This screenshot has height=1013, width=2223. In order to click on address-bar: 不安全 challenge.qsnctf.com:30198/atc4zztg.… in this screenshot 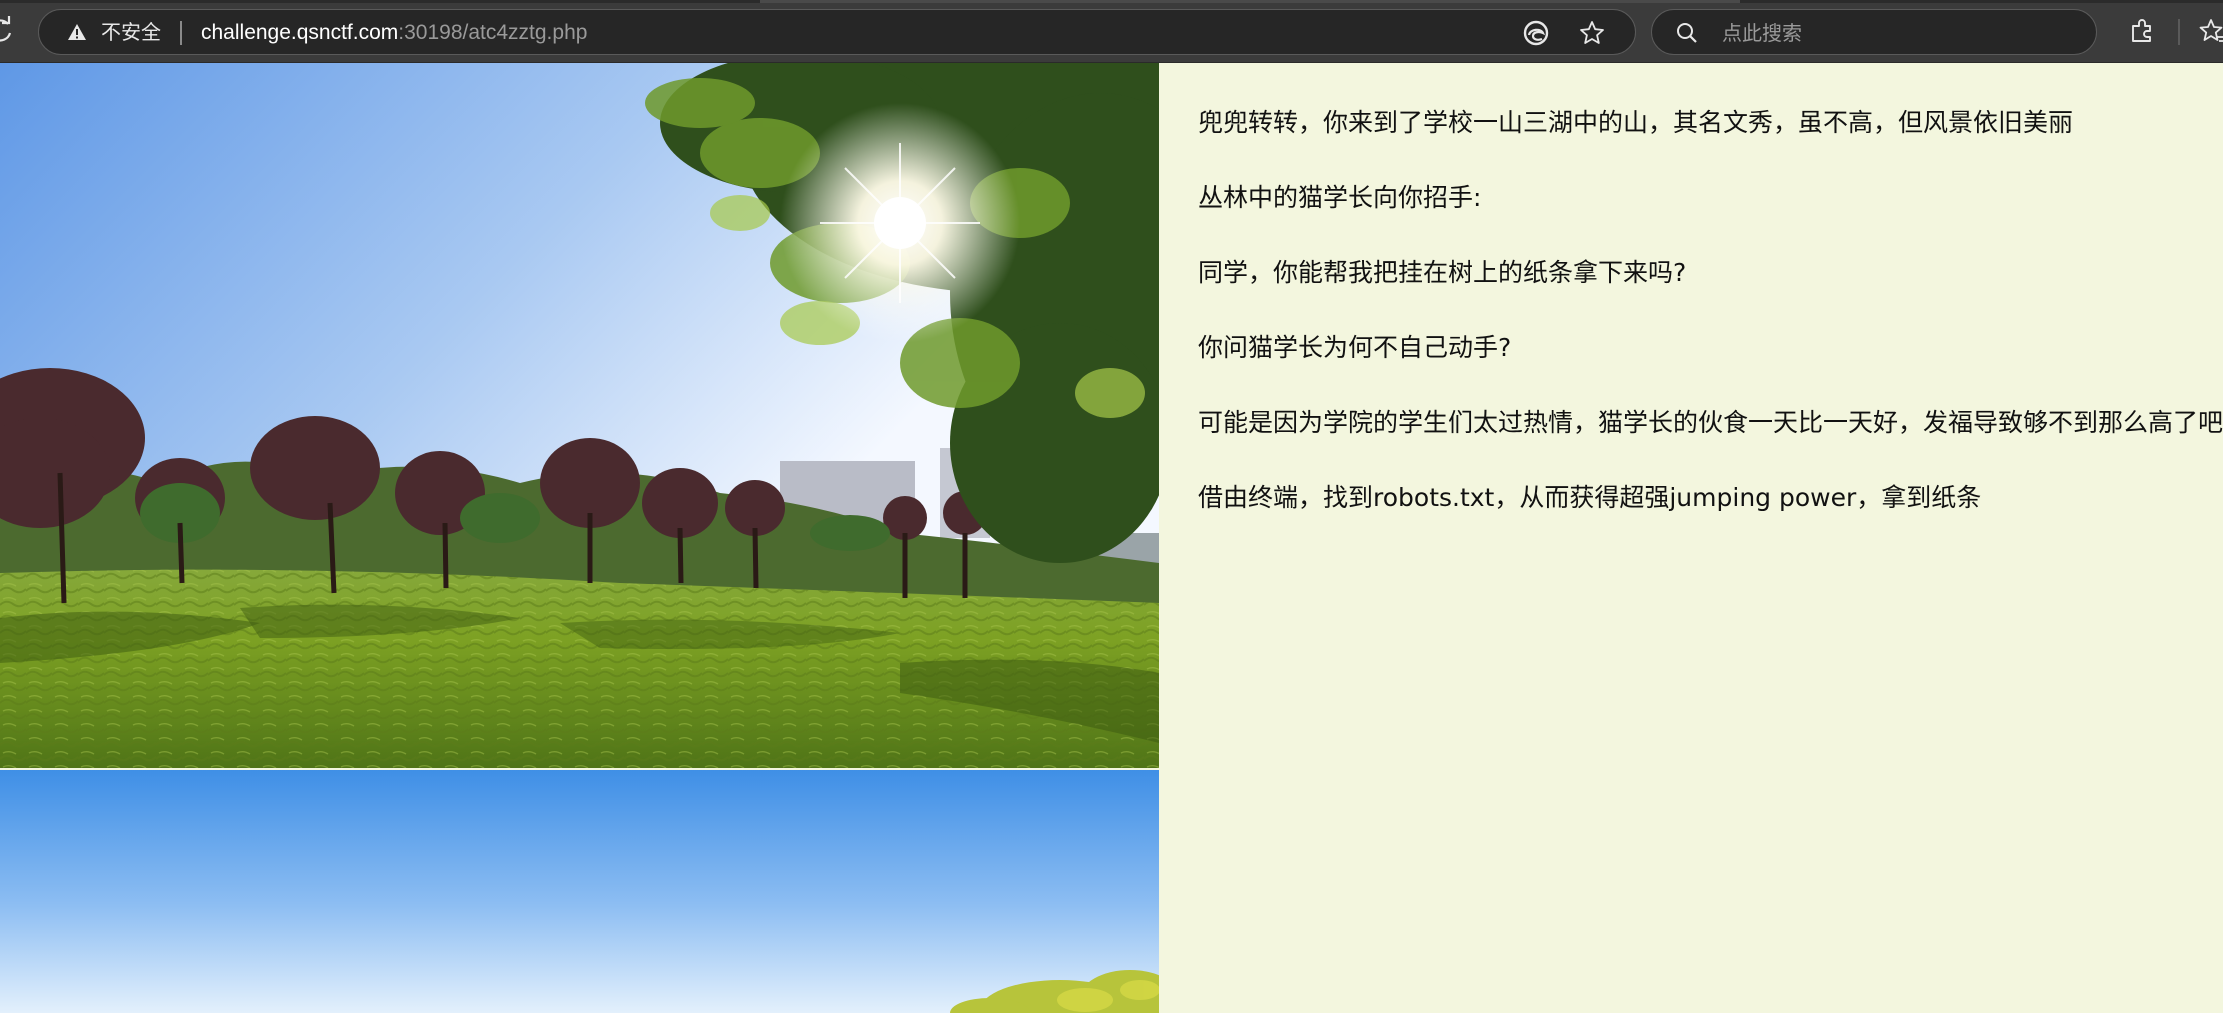, I will do `click(837, 32)`.